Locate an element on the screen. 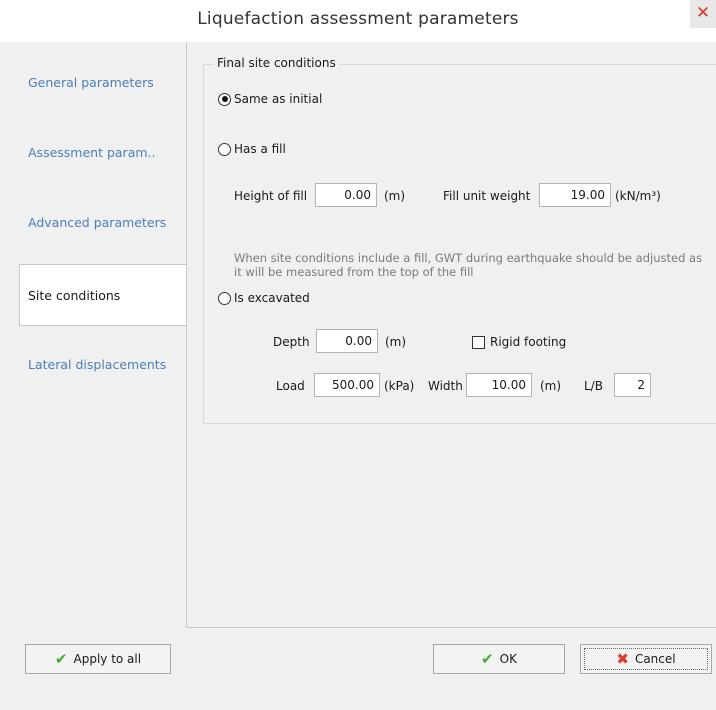  apply-to-all-label: Apply to all is located at coordinates (107, 659).